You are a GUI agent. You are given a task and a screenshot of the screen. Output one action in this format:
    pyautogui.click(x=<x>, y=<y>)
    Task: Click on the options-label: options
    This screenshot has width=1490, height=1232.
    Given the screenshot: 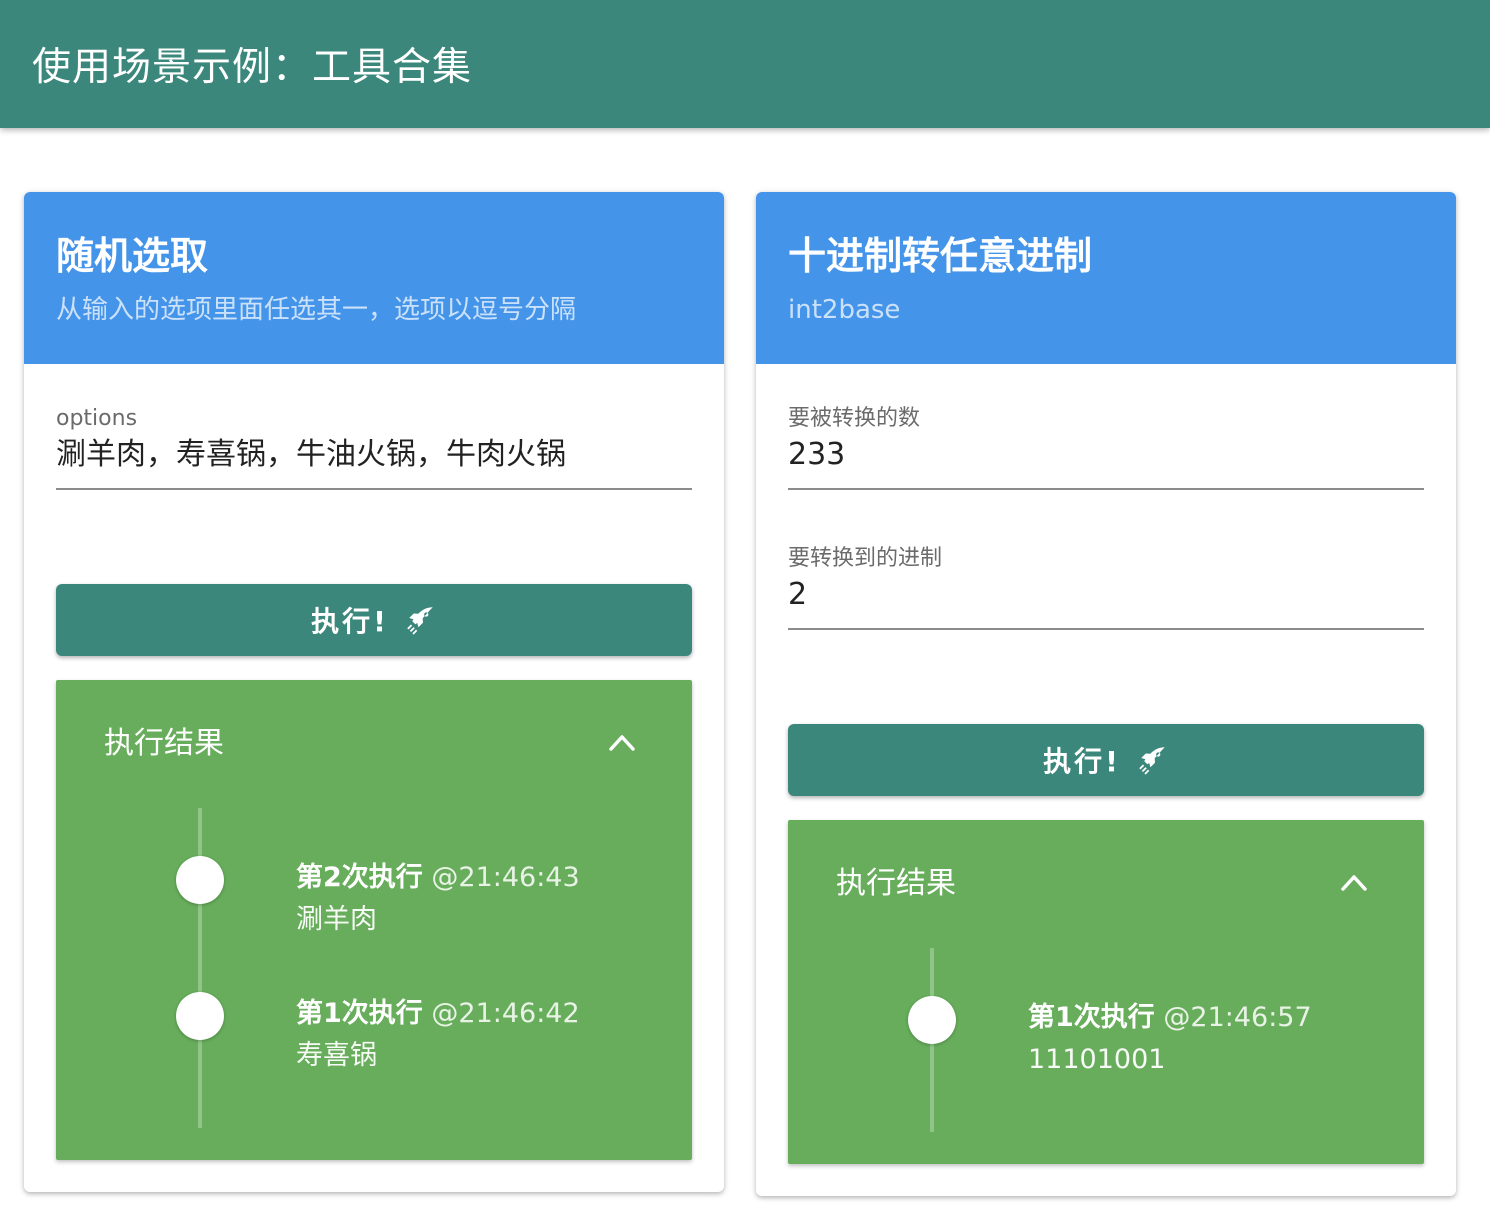 What is the action you would take?
    pyautogui.click(x=97, y=418)
    